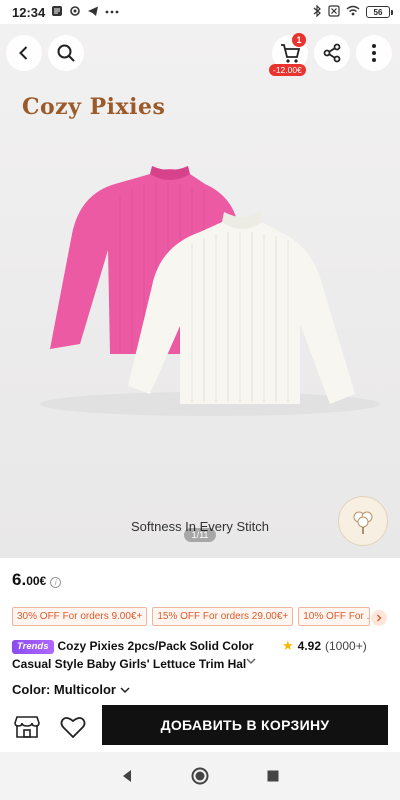 Image resolution: width=400 pixels, height=800 pixels. What do you see at coordinates (93, 12) in the screenshot?
I see `telegram-icon` at bounding box center [93, 12].